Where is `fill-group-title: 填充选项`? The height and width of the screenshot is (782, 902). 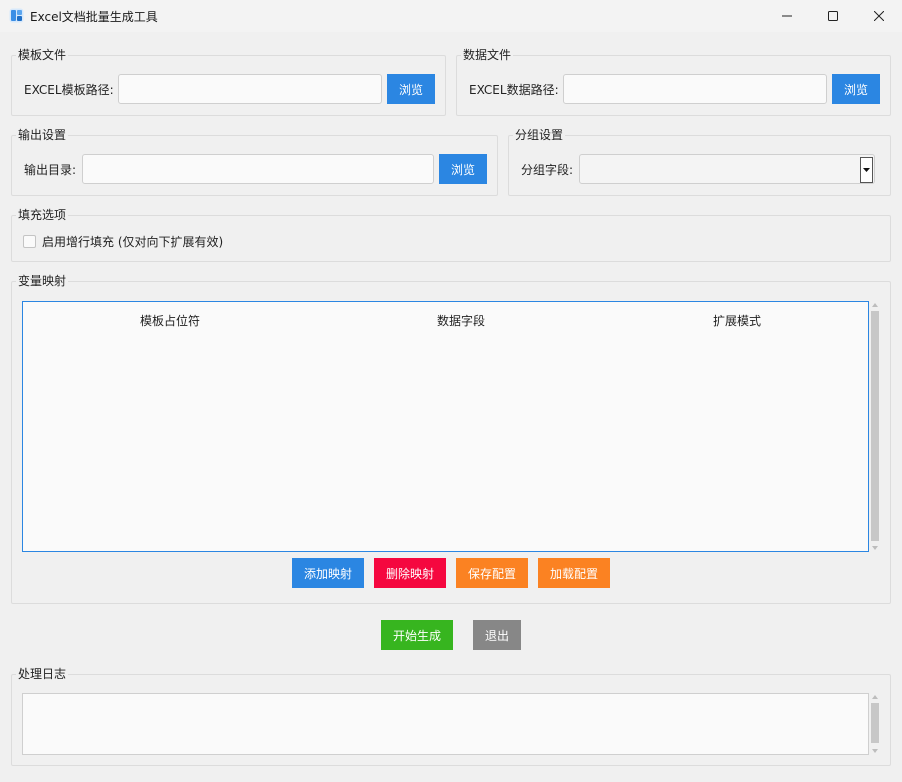 fill-group-title: 填充选项 is located at coordinates (42, 215).